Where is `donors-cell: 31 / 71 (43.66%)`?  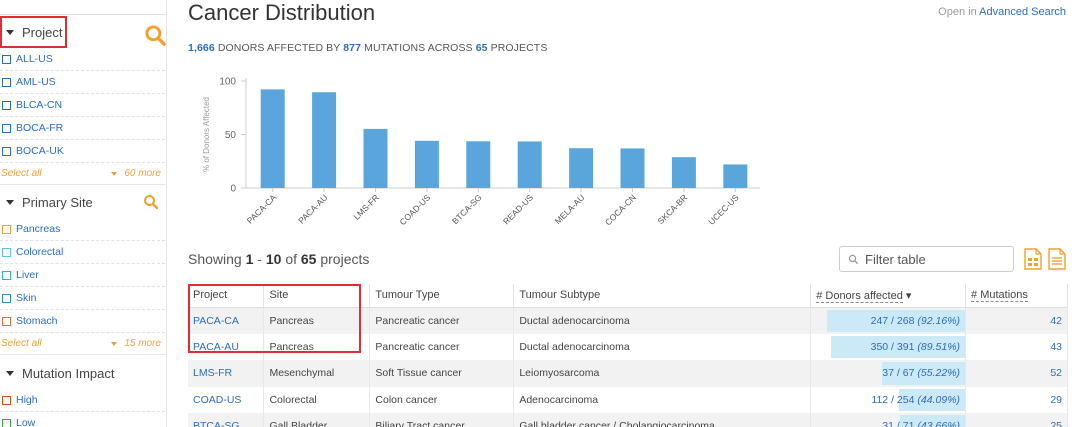 donors-cell: 31 / 71 (43.66%) is located at coordinates (888, 420).